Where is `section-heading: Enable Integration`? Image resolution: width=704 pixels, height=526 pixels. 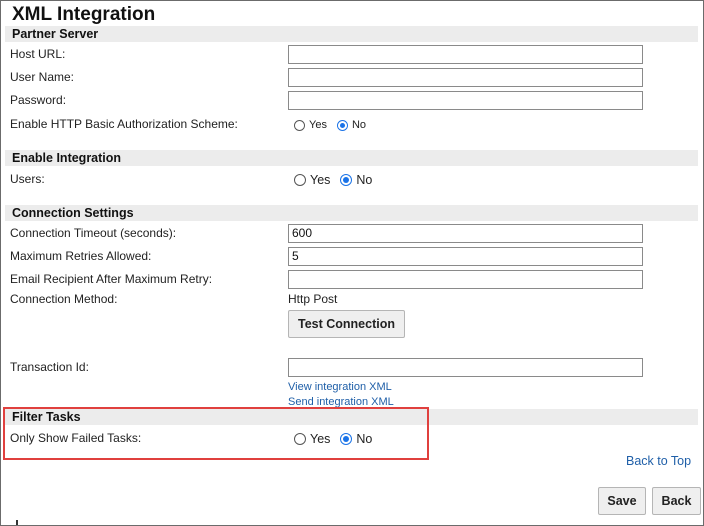 section-heading: Enable Integration is located at coordinates (67, 158).